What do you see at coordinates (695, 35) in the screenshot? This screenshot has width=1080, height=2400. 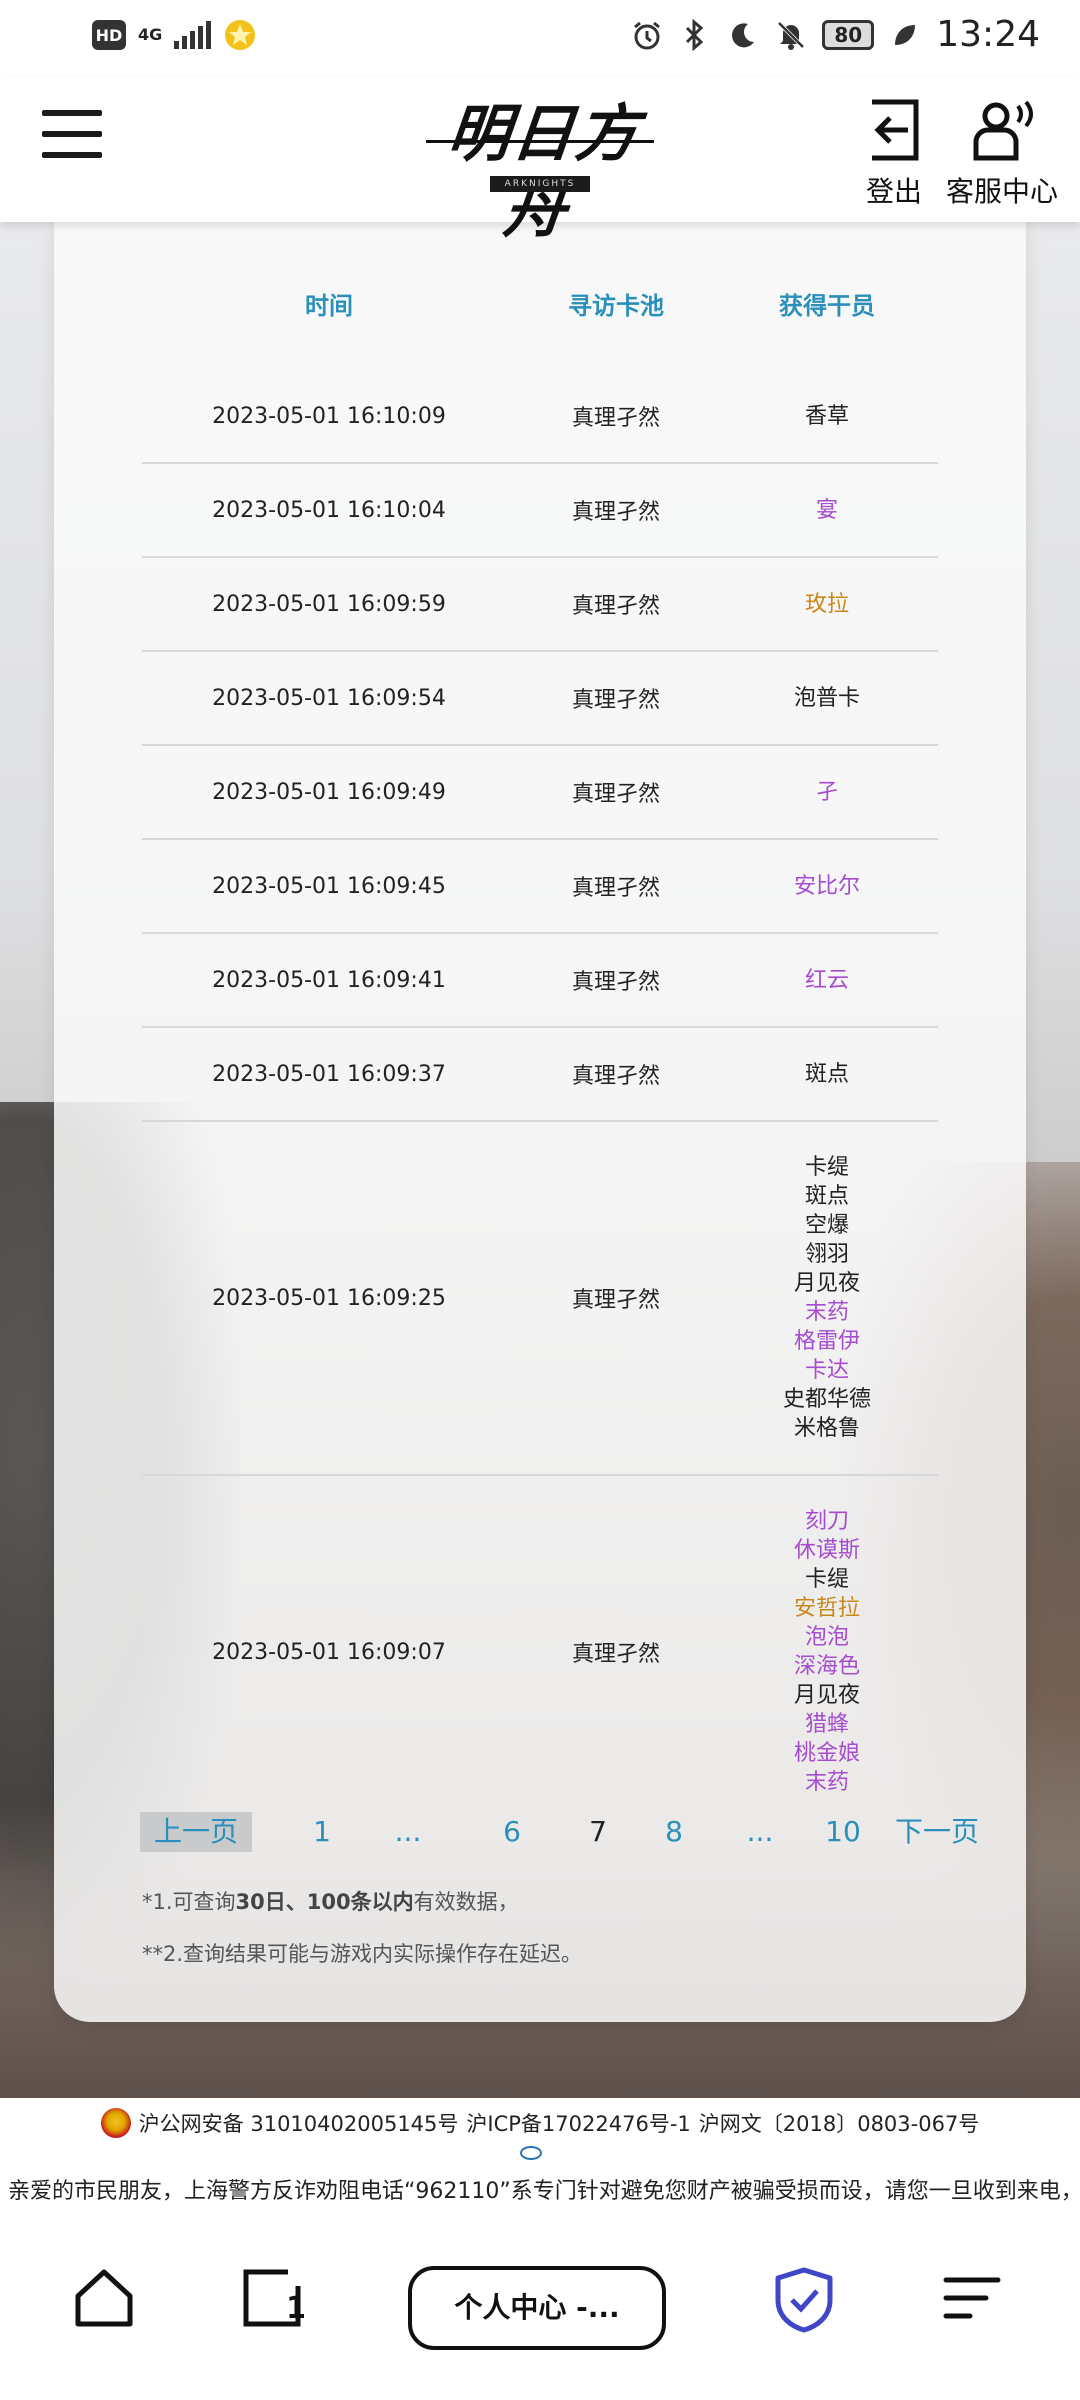 I see `bluetooth-icon` at bounding box center [695, 35].